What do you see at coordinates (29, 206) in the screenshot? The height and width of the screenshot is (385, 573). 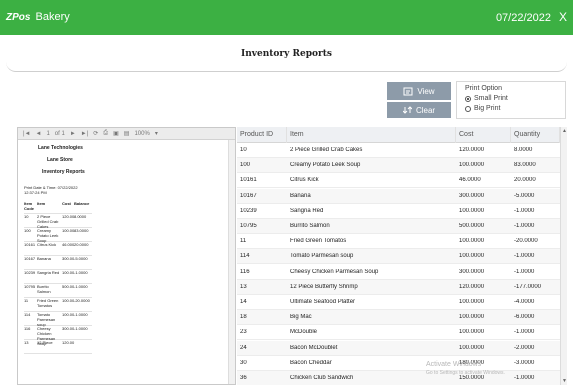 I see `mini-col-code: Item Code` at bounding box center [29, 206].